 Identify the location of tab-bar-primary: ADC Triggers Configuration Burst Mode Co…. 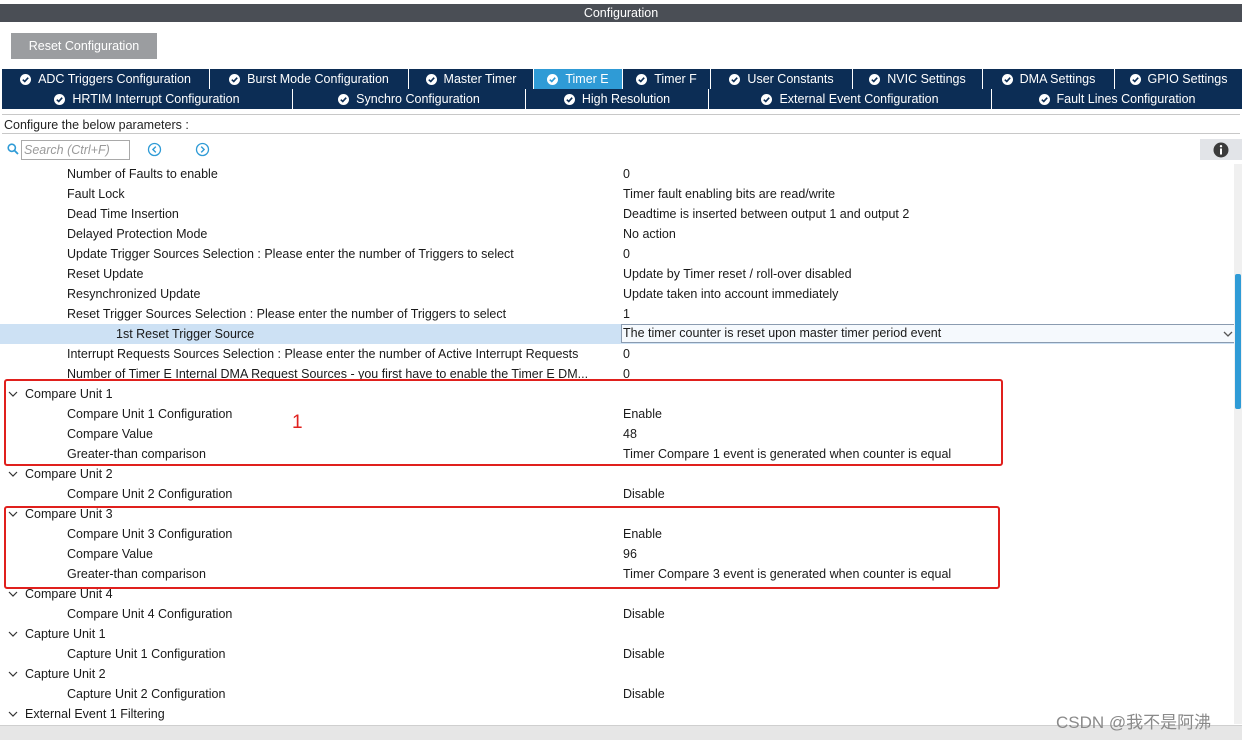
(622, 79).